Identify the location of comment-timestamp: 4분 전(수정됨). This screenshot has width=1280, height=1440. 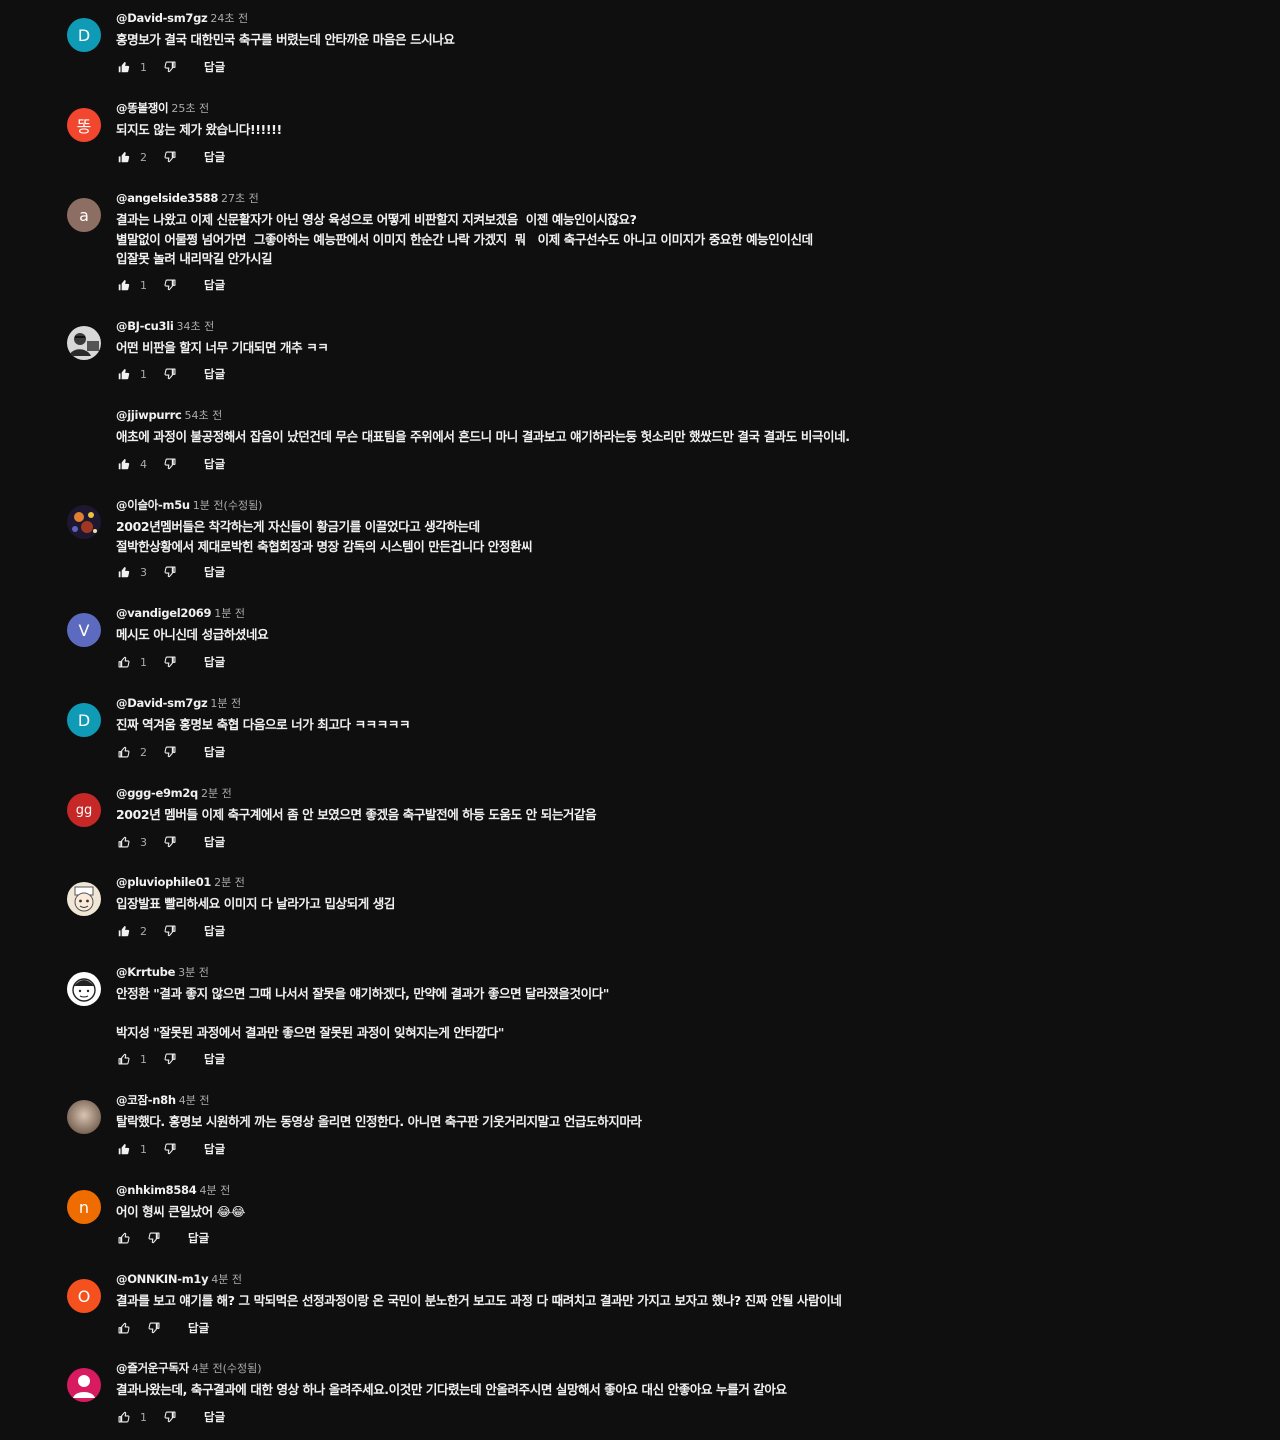
(227, 1368).